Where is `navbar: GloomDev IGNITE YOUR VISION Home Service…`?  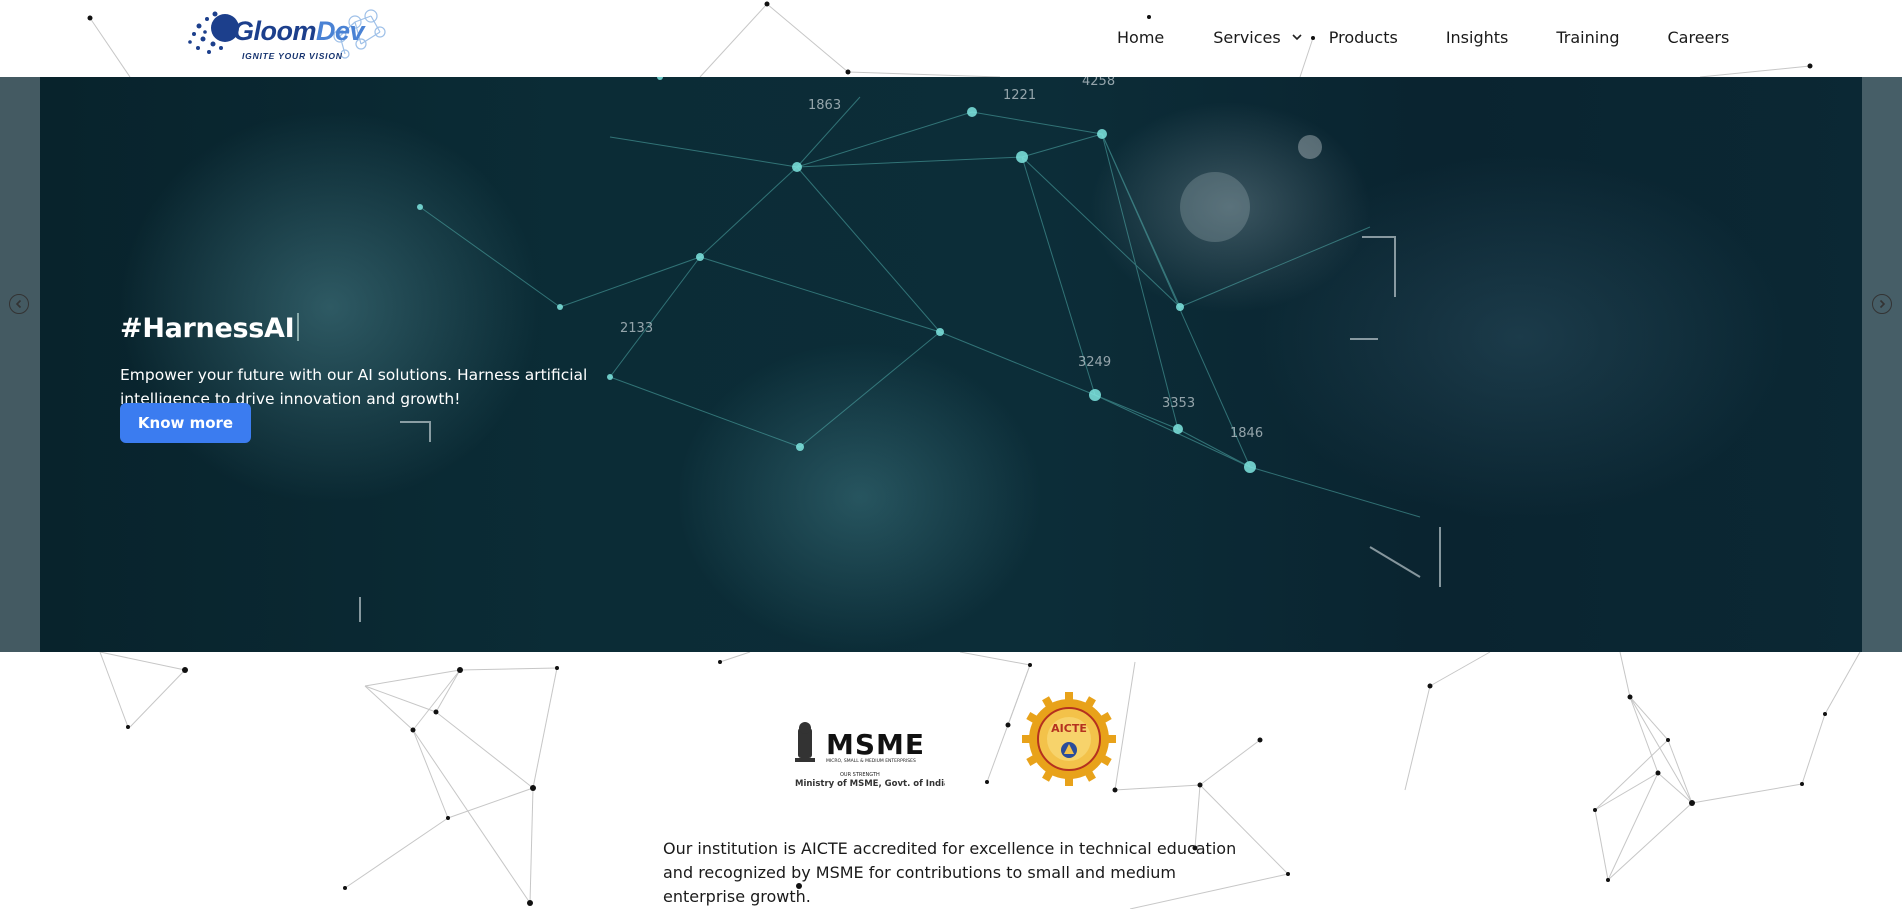 navbar: GloomDev IGNITE YOUR VISION Home Service… is located at coordinates (951, 38).